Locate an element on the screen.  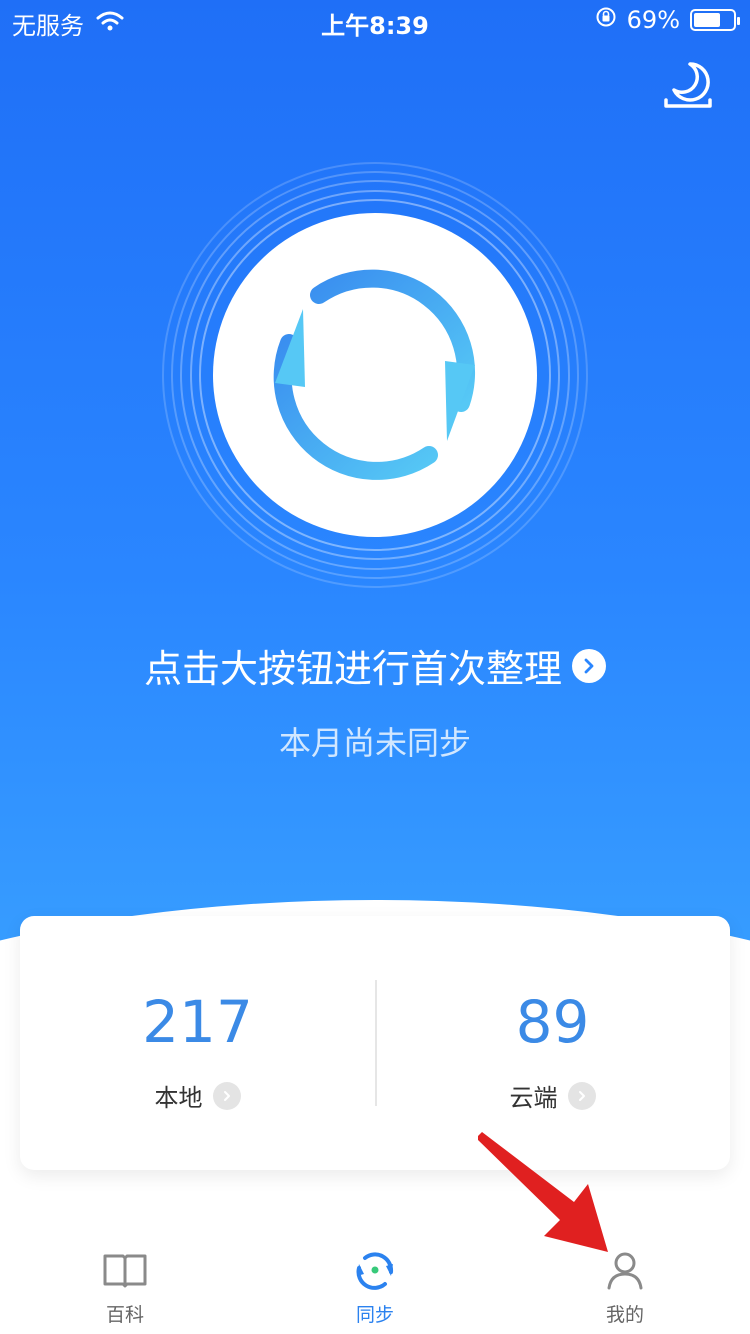
local-stat: 217 本地 is located at coordinates (197, 1049).